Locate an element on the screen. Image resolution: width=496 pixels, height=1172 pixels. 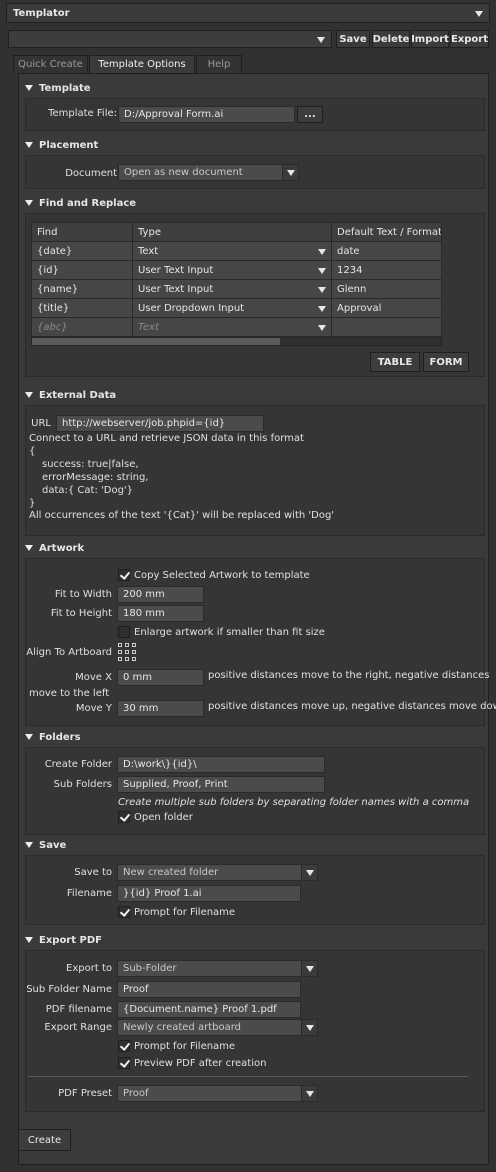
filename-input: }{id} Proof 1.ai is located at coordinates (209, 893).